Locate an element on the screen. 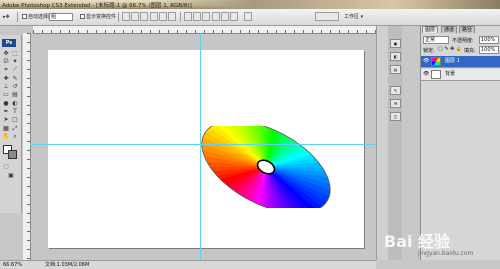 This screenshot has width=500, height=269. horizontal-guide is located at coordinates (203, 144).